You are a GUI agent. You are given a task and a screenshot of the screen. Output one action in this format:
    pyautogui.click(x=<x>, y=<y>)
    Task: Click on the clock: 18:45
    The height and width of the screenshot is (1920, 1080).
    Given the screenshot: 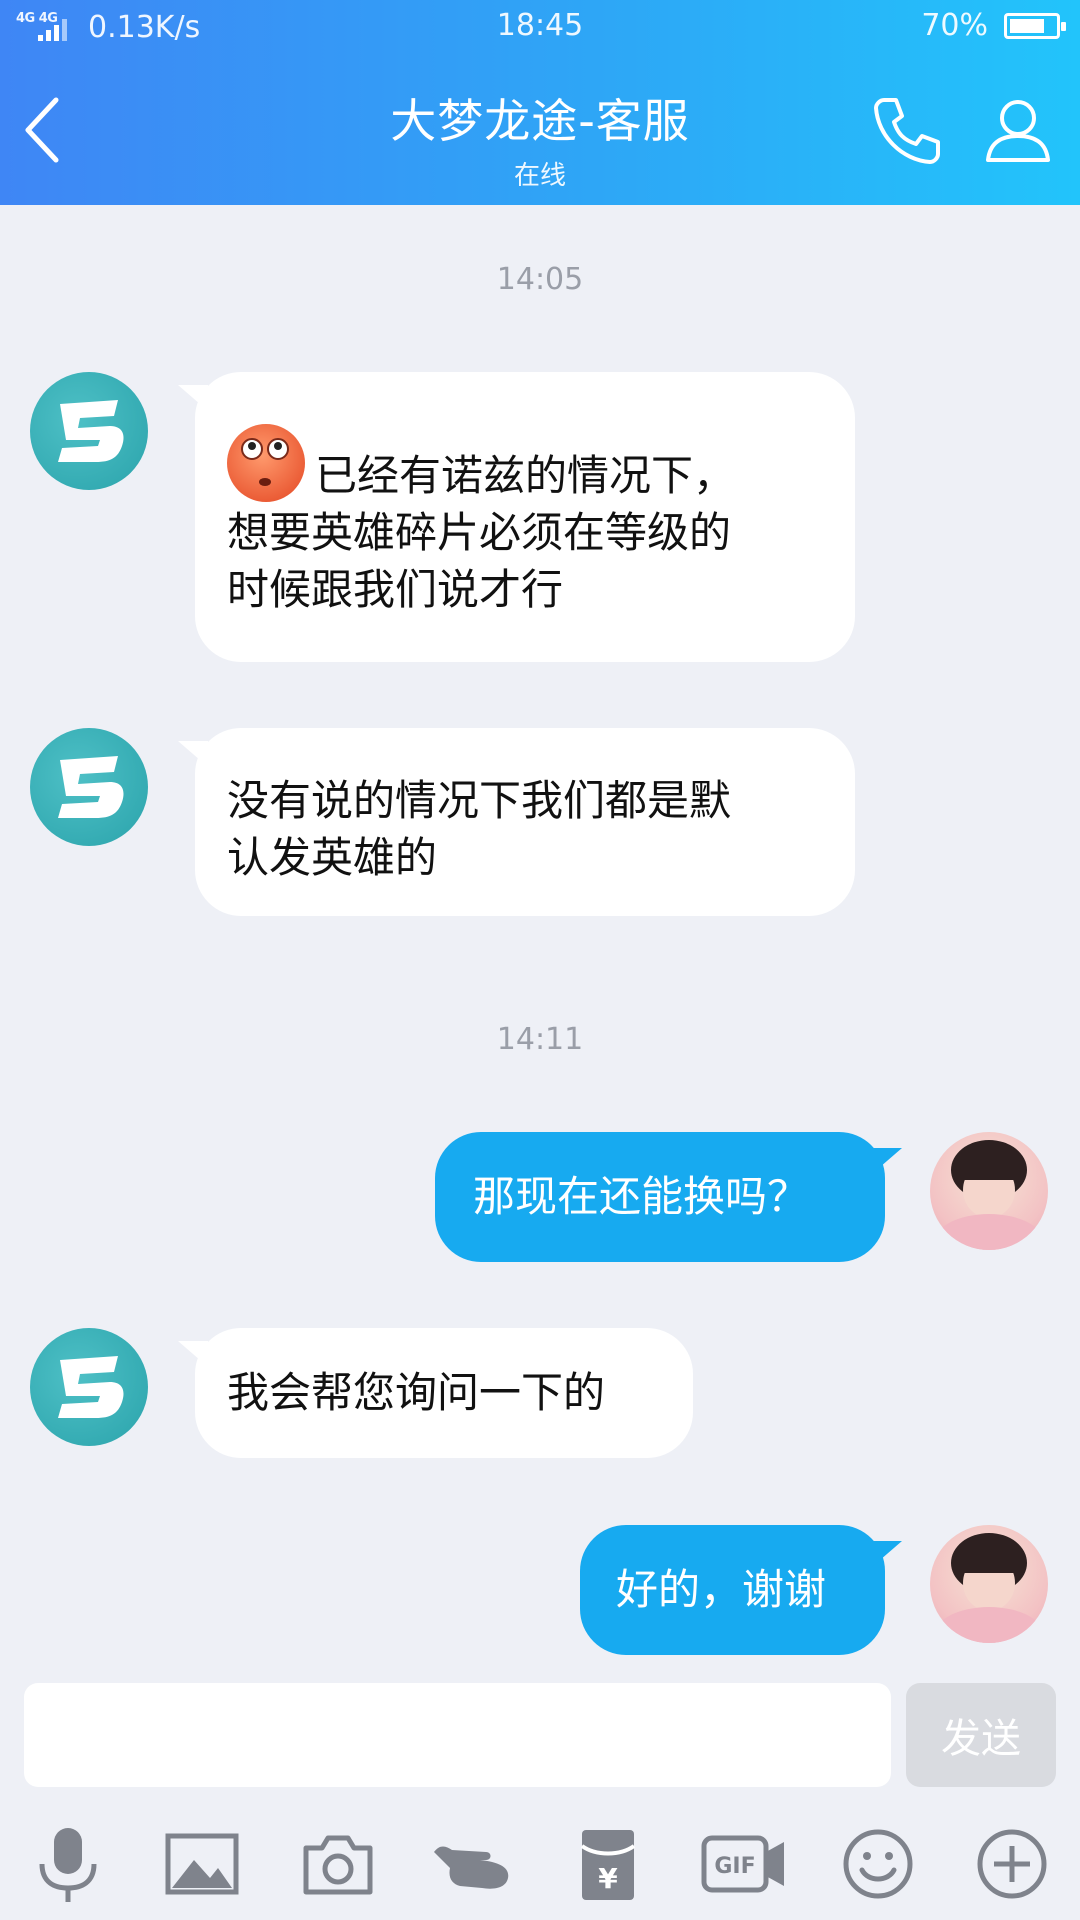 What is the action you would take?
    pyautogui.click(x=540, y=25)
    